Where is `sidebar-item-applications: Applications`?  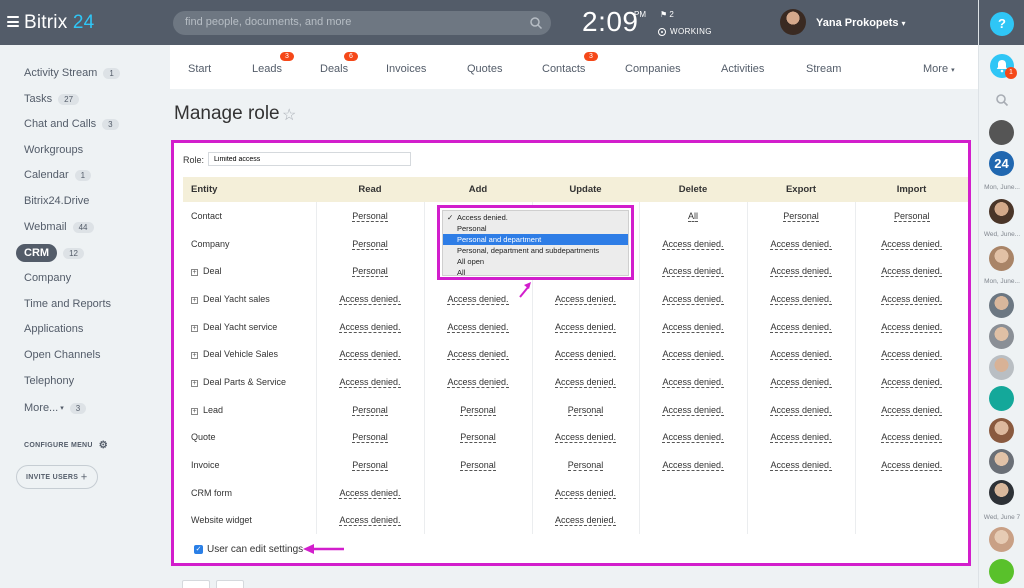 sidebar-item-applications: Applications is located at coordinates (53, 329).